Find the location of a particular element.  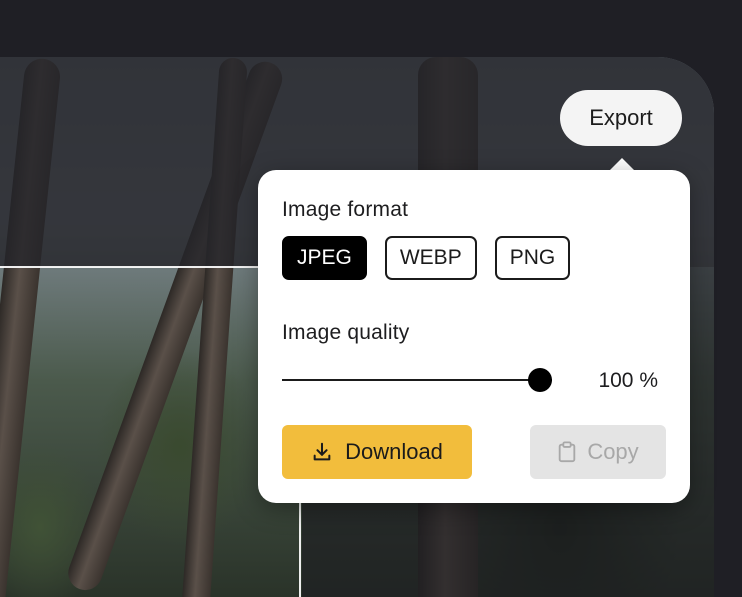

copy-label: Copy is located at coordinates (613, 451).